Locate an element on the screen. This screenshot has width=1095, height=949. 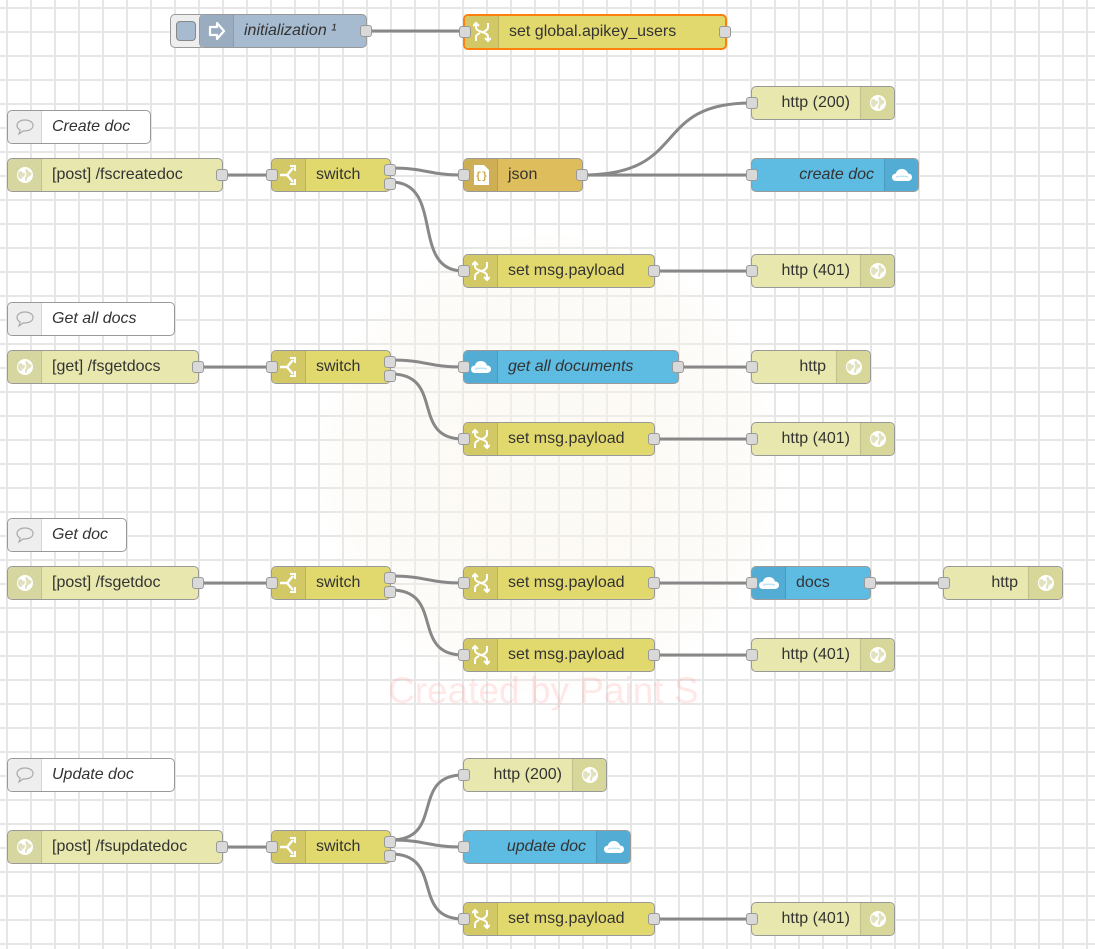
node-http-in-fscreatedoc: [post] /fscreatedoc is located at coordinates (117, 175).